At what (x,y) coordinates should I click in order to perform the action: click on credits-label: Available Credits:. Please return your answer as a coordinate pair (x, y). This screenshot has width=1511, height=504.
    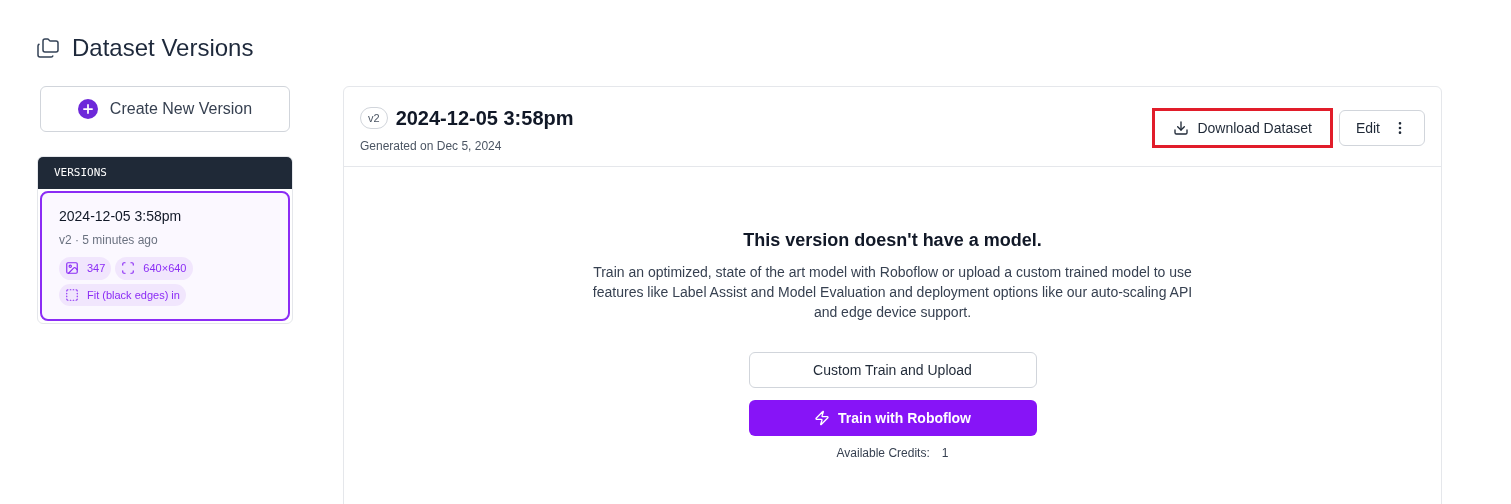
    Looking at the image, I should click on (883, 453).